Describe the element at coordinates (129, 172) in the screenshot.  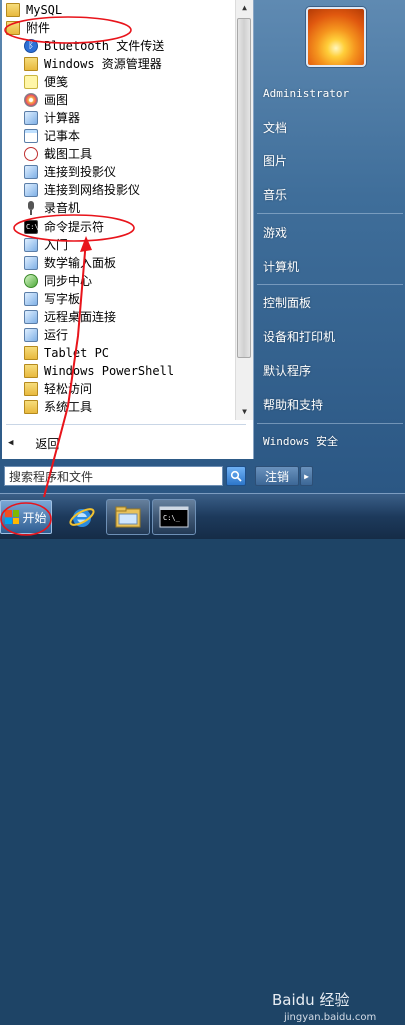
I see `list-item-projector: 连接到投影仪` at that location.